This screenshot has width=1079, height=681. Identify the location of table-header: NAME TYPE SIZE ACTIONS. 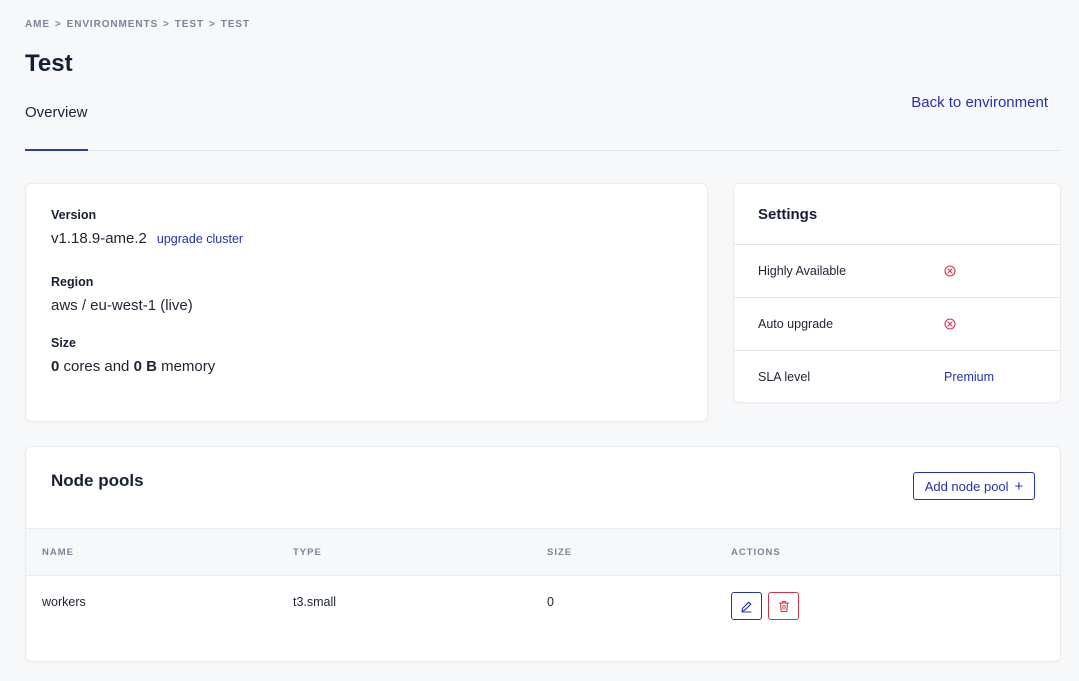
(543, 552).